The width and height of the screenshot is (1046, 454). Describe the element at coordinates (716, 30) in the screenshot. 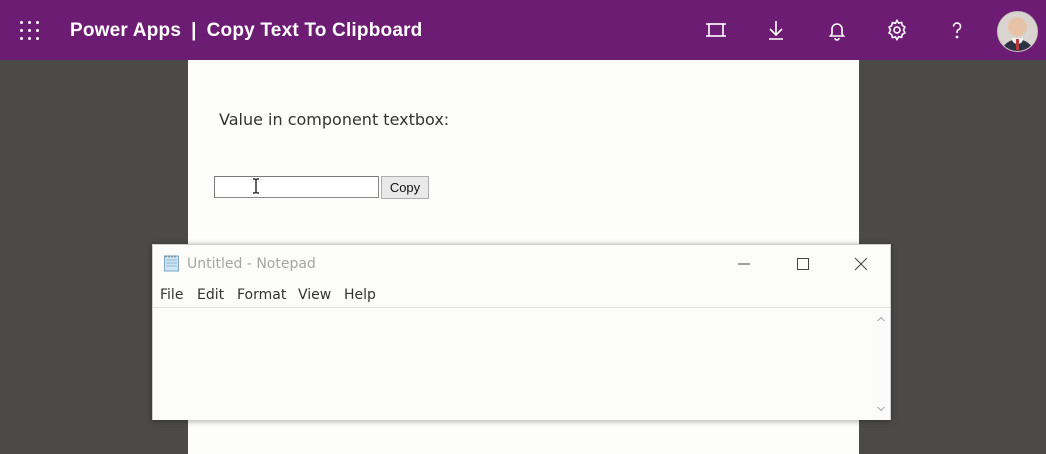

I see `fit-to-window-icon` at that location.